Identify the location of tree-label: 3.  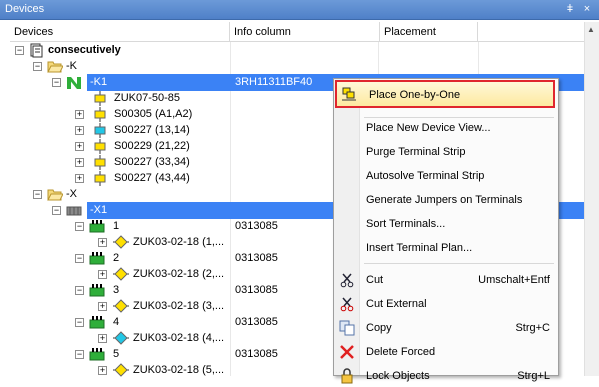
(116, 290).